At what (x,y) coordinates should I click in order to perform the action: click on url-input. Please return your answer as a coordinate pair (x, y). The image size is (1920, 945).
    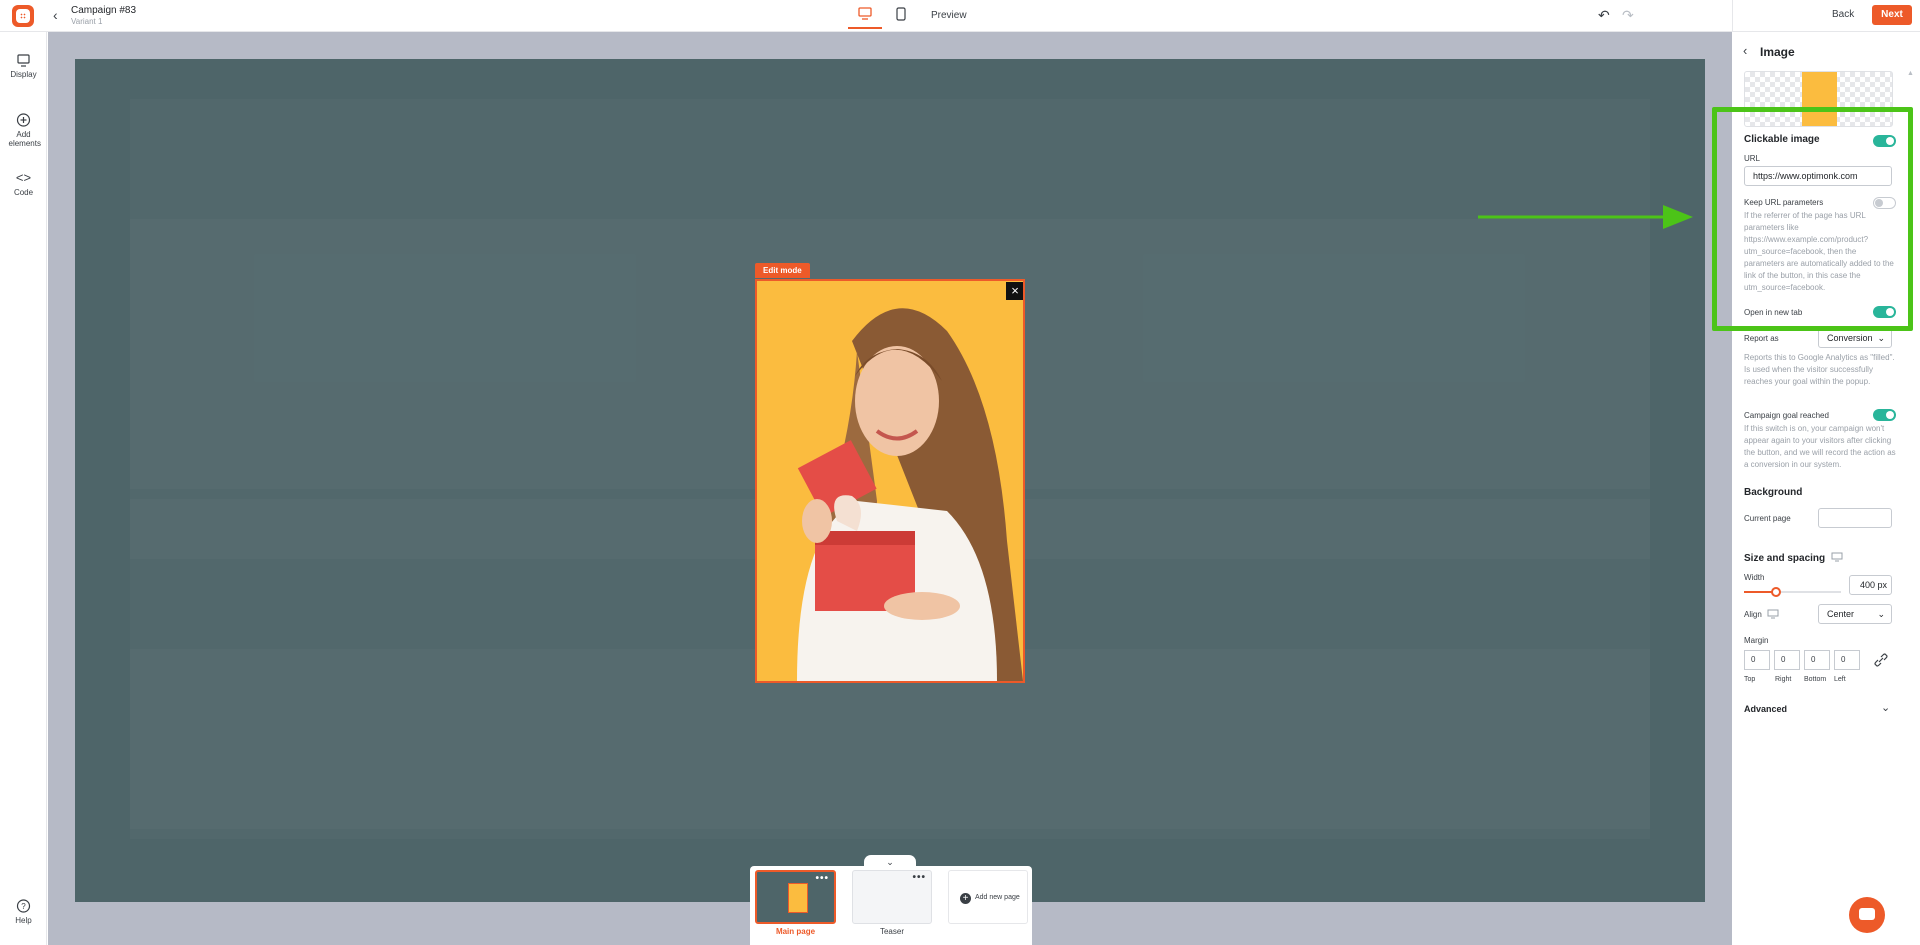
    Looking at the image, I should click on (1818, 176).